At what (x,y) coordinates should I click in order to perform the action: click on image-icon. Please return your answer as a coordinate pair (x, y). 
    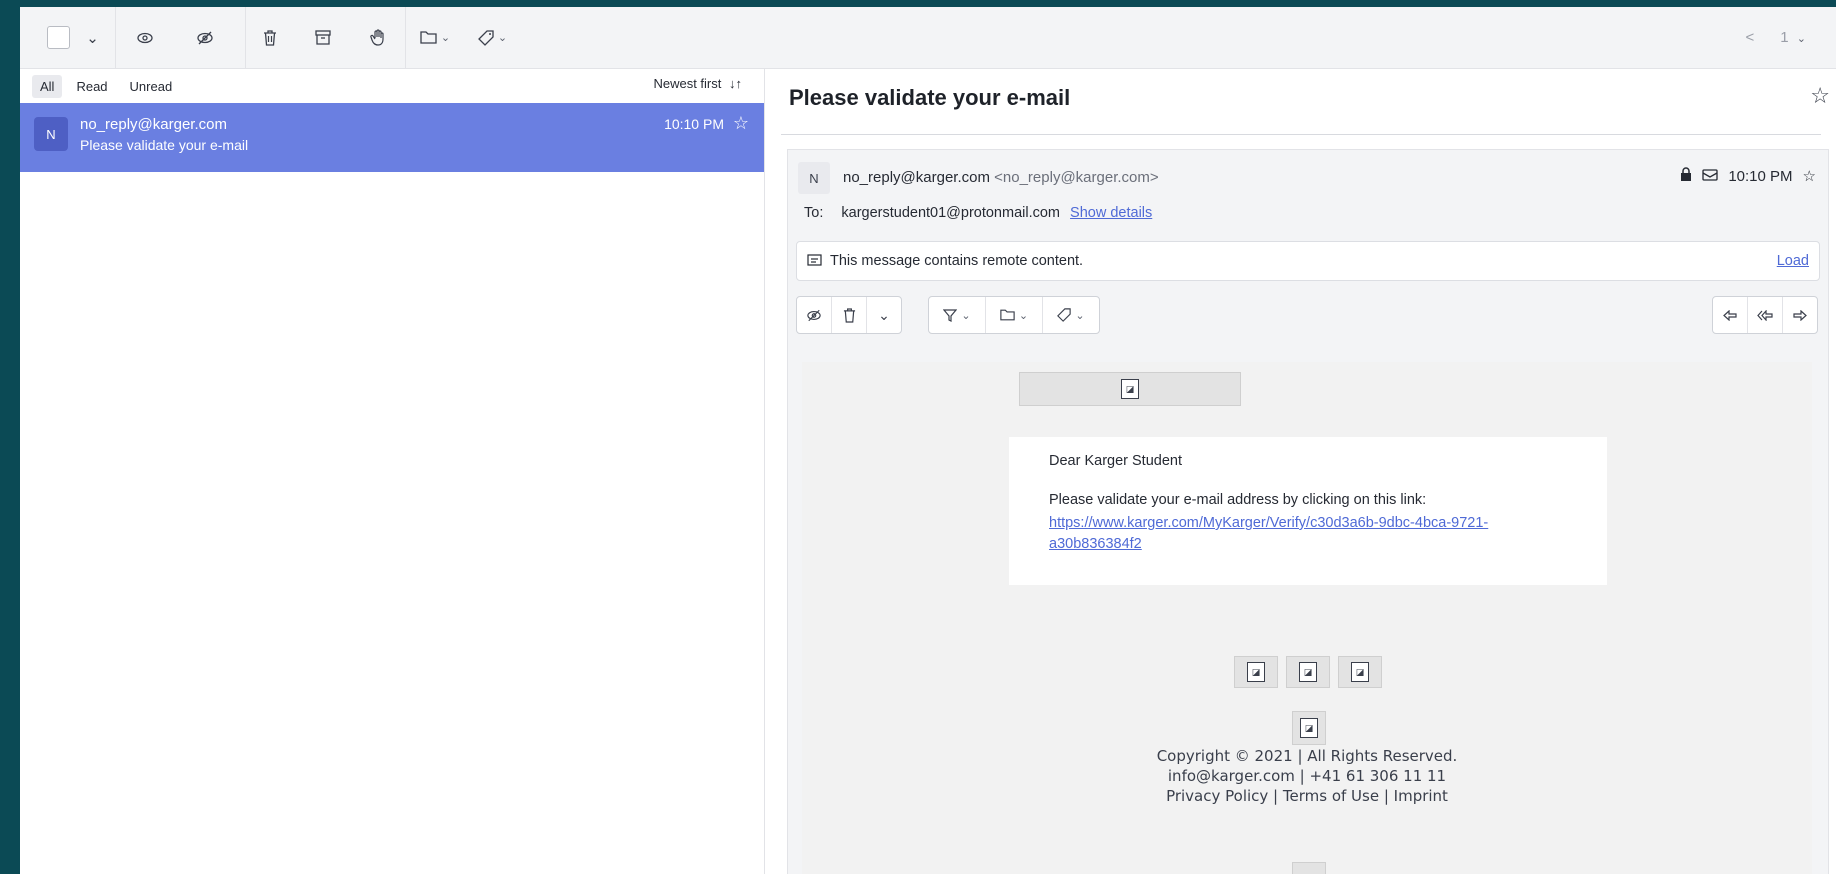
    Looking at the image, I should click on (814, 261).